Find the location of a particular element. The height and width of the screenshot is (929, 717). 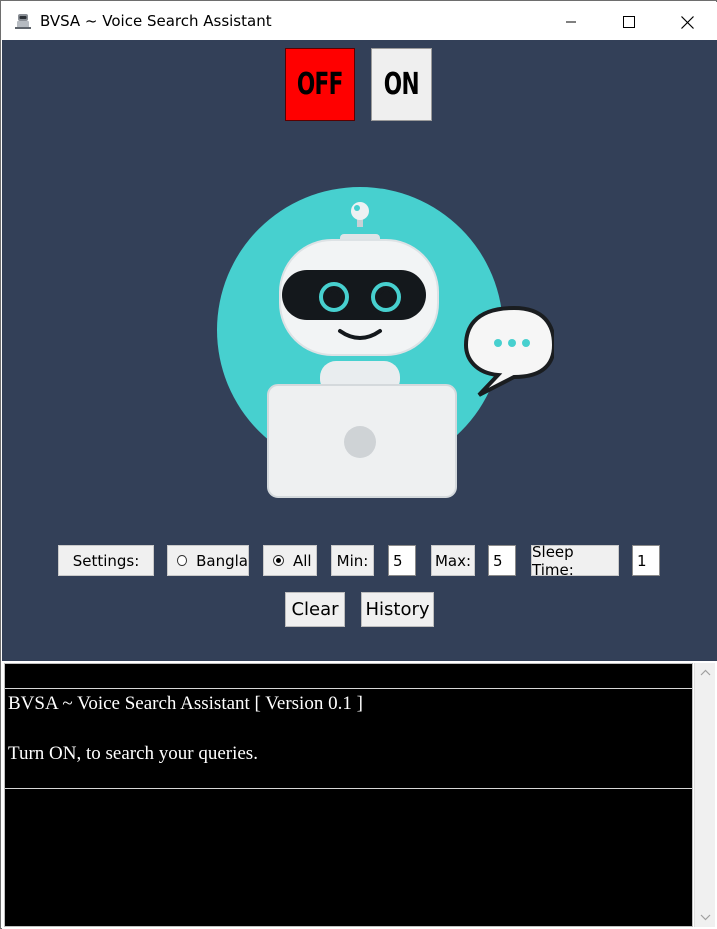

radio-selected-icon is located at coordinates (278, 560).